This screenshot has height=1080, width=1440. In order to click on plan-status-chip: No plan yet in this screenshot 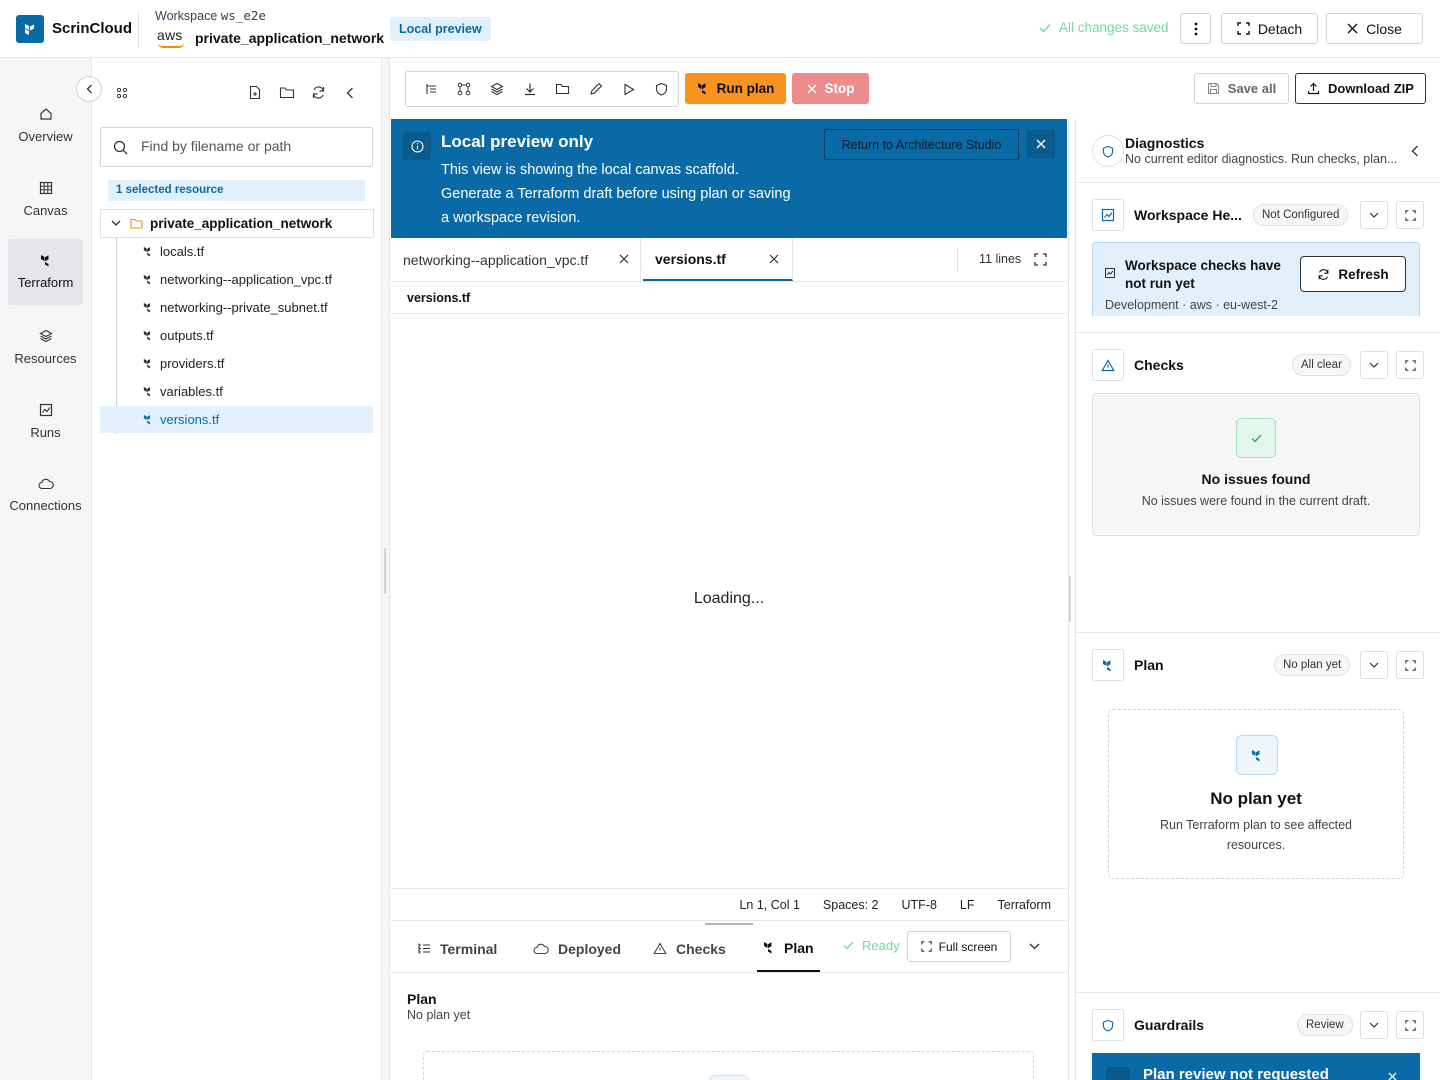, I will do `click(1312, 665)`.